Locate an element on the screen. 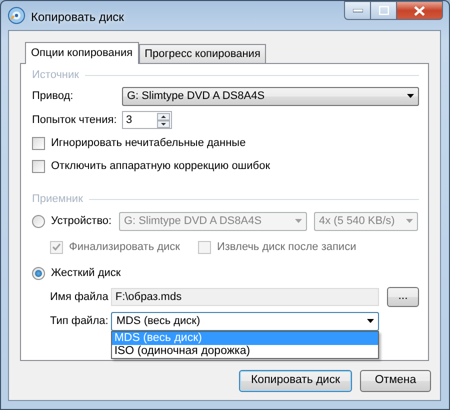  field-label: Имя файла is located at coordinates (79, 297).